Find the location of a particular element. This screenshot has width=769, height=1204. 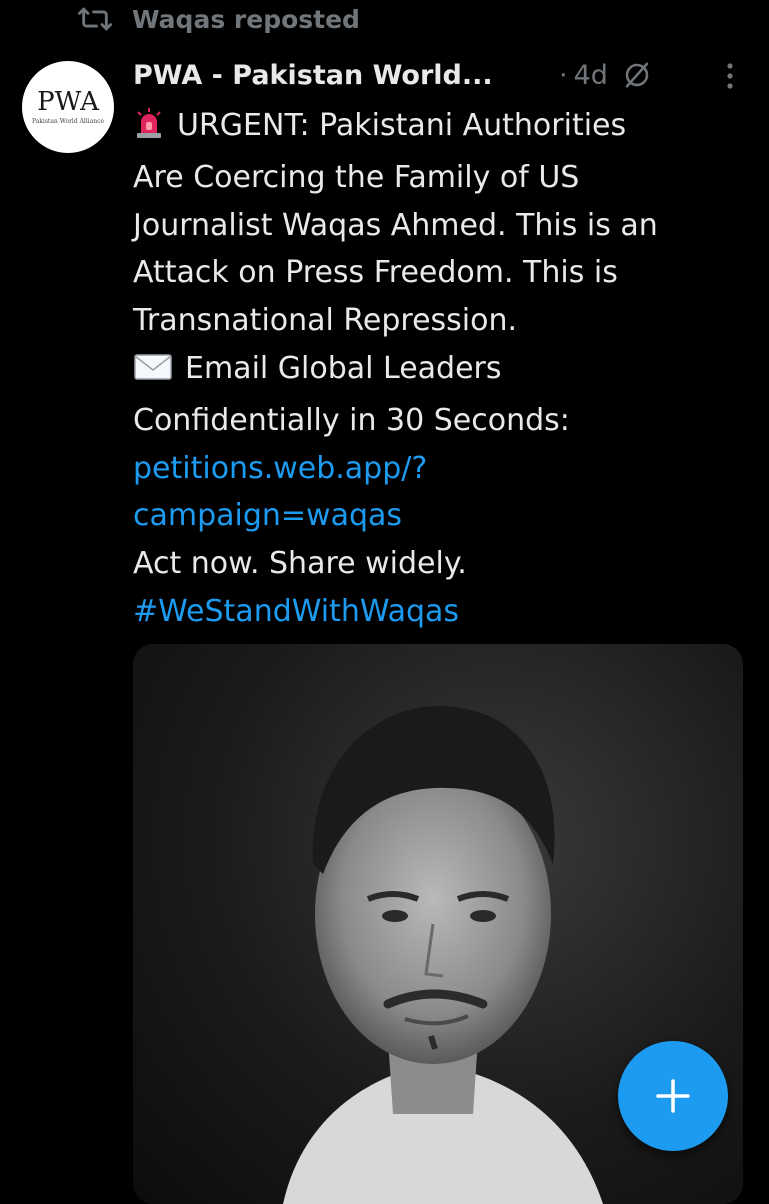

call-to-action: Act now. Share widely. is located at coordinates (300, 564).